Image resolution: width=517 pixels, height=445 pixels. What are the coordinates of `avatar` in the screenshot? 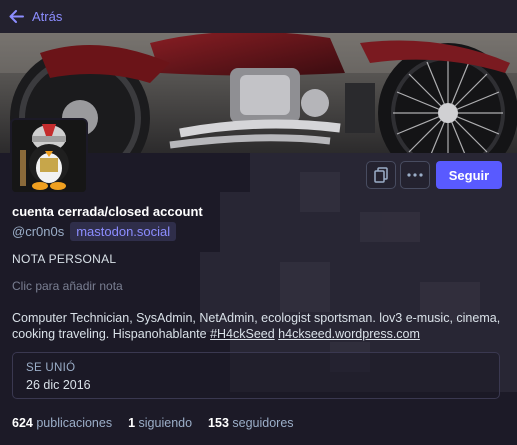 It's located at (49, 156).